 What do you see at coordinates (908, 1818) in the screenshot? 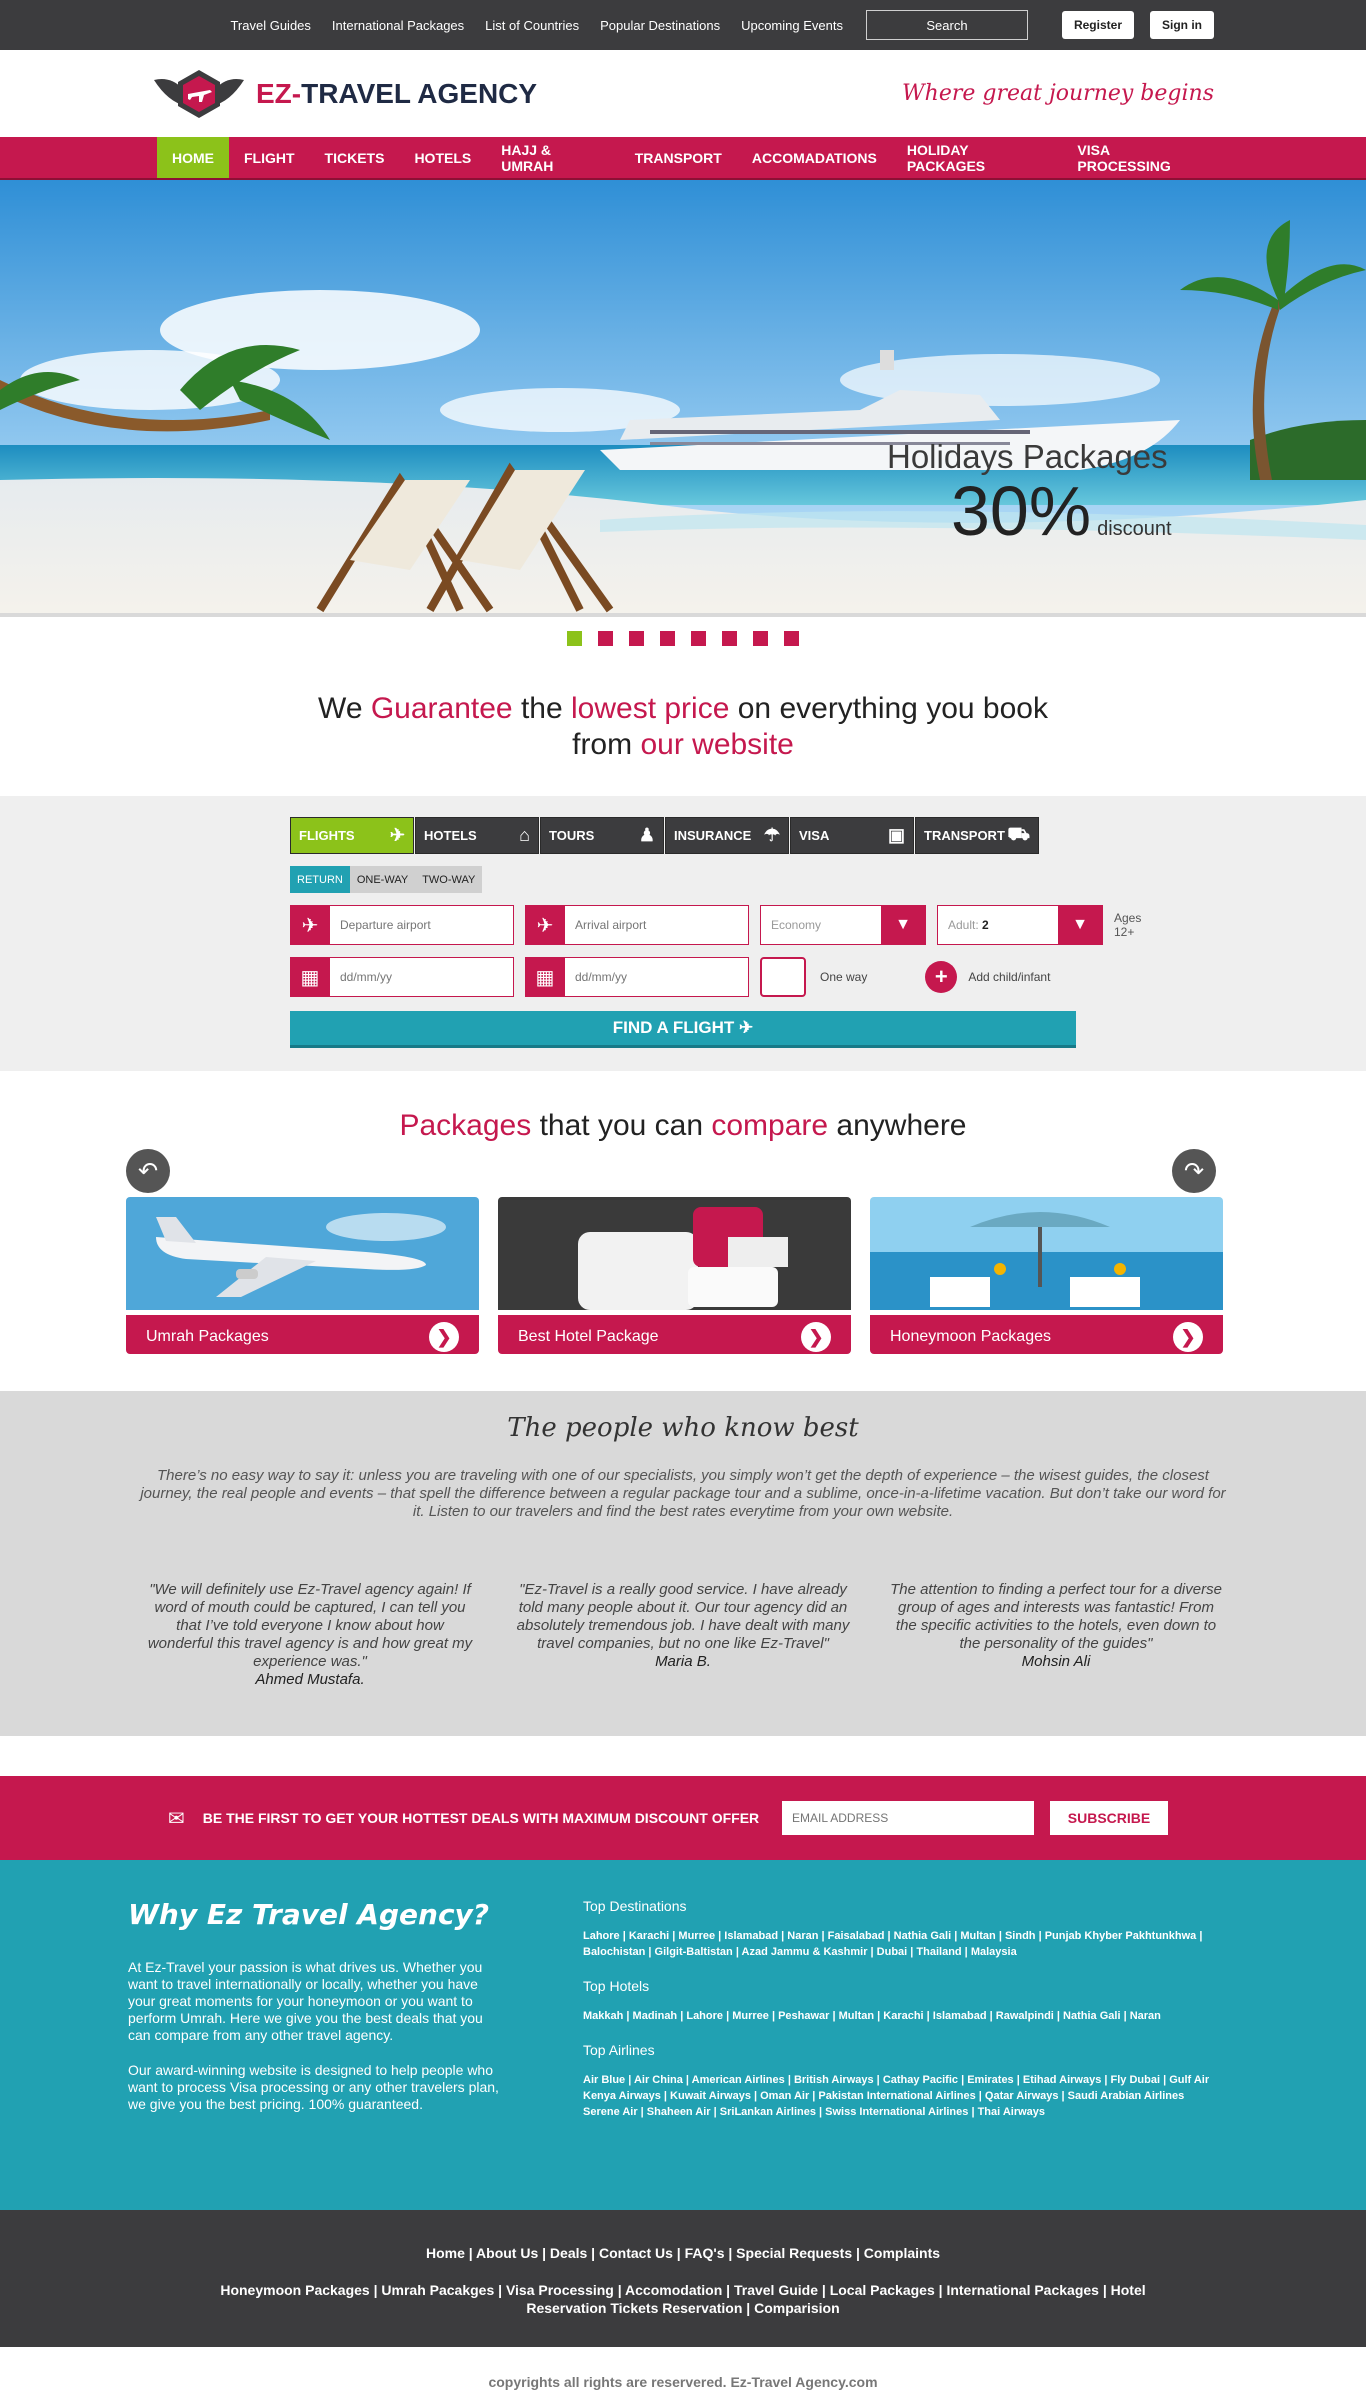
I see `email-input` at bounding box center [908, 1818].